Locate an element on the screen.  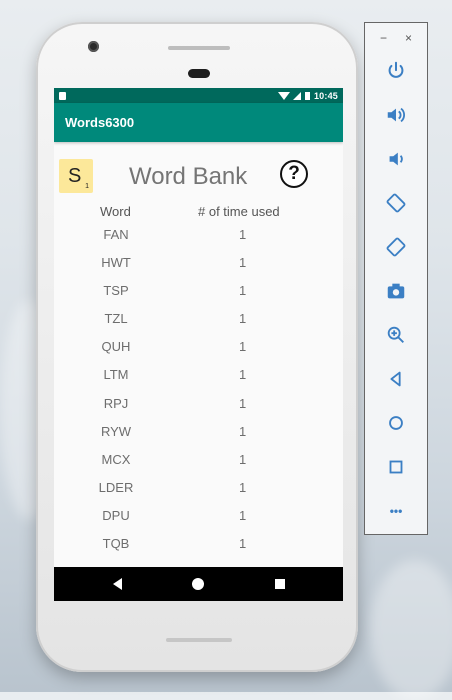
recents-icon is located at coordinates (280, 584).